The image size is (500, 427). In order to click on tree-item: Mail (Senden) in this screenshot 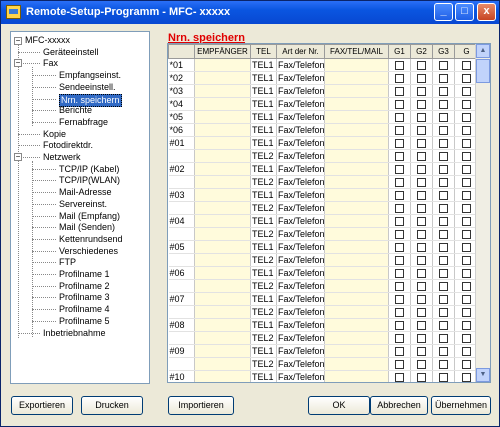, I will do `click(87, 227)`.